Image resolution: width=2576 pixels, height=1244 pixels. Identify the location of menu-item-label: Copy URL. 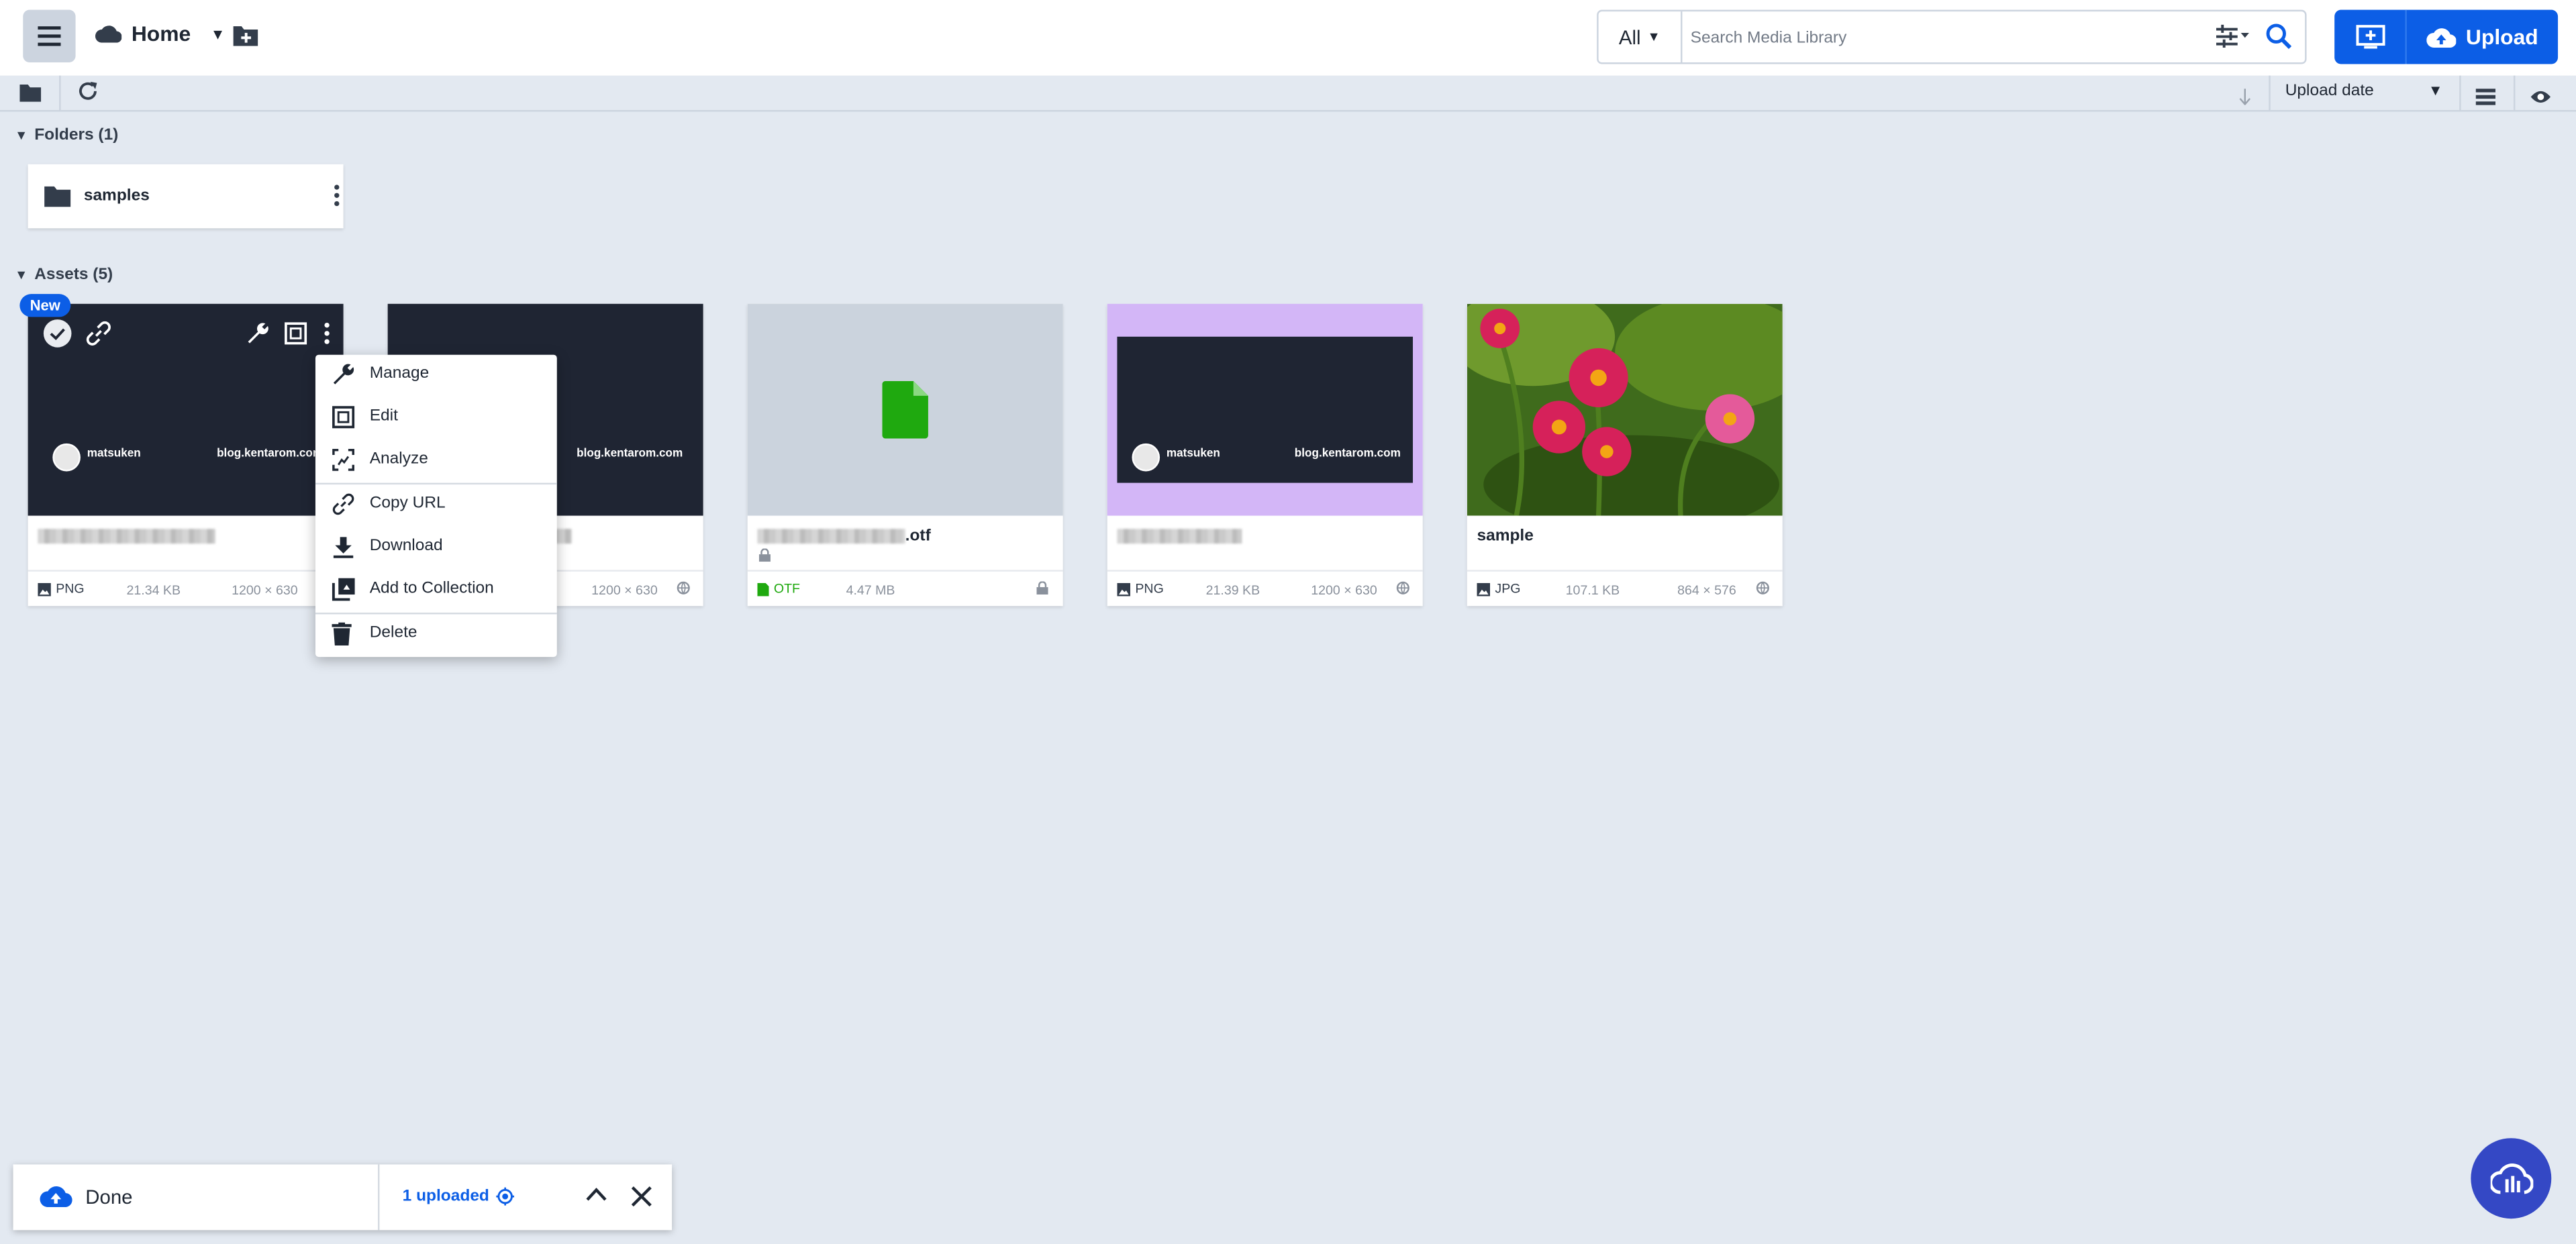
(407, 503).